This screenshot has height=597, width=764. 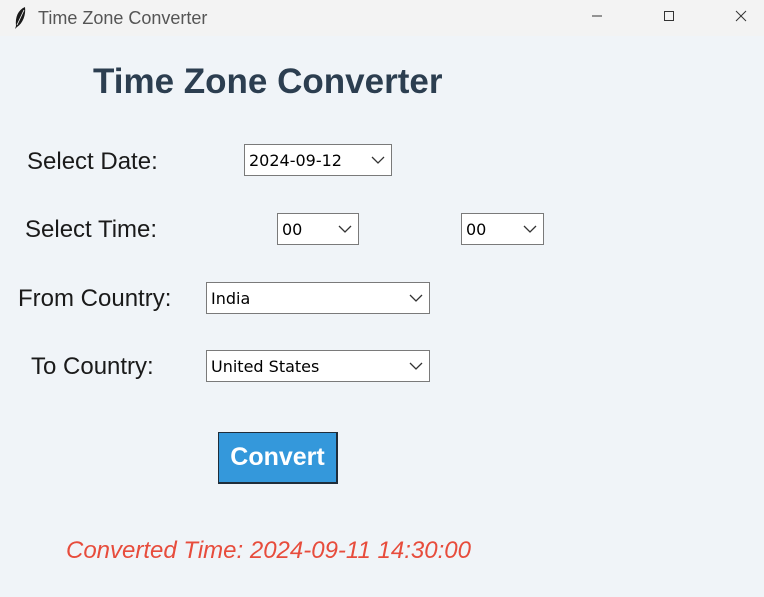 I want to click on window-title: Time Zone Converter, so click(x=123, y=18).